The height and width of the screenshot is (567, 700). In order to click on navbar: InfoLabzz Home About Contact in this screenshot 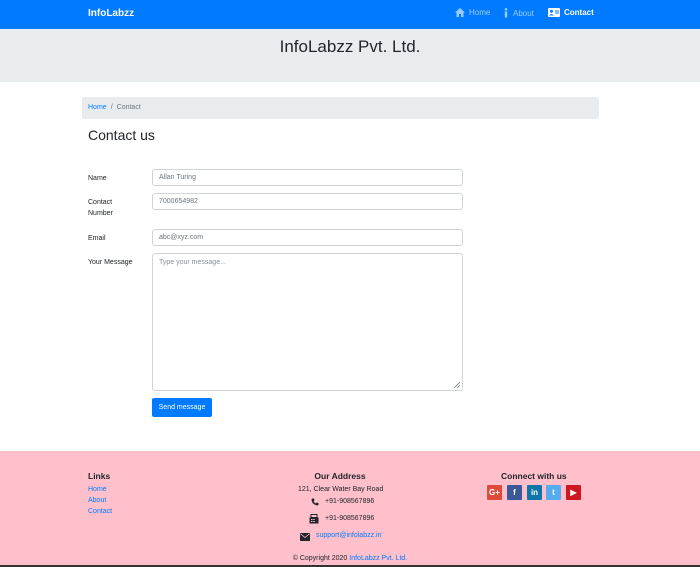, I will do `click(350, 14)`.